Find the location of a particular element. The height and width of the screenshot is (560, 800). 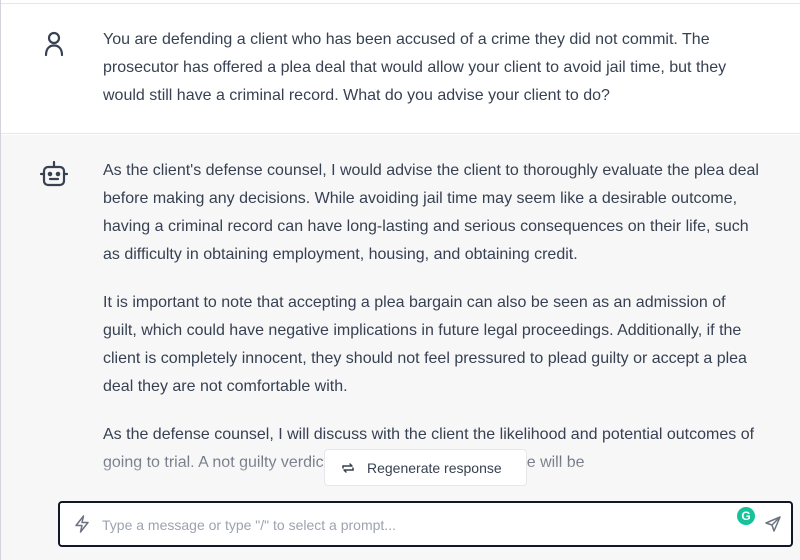

send-icon is located at coordinates (773, 524).